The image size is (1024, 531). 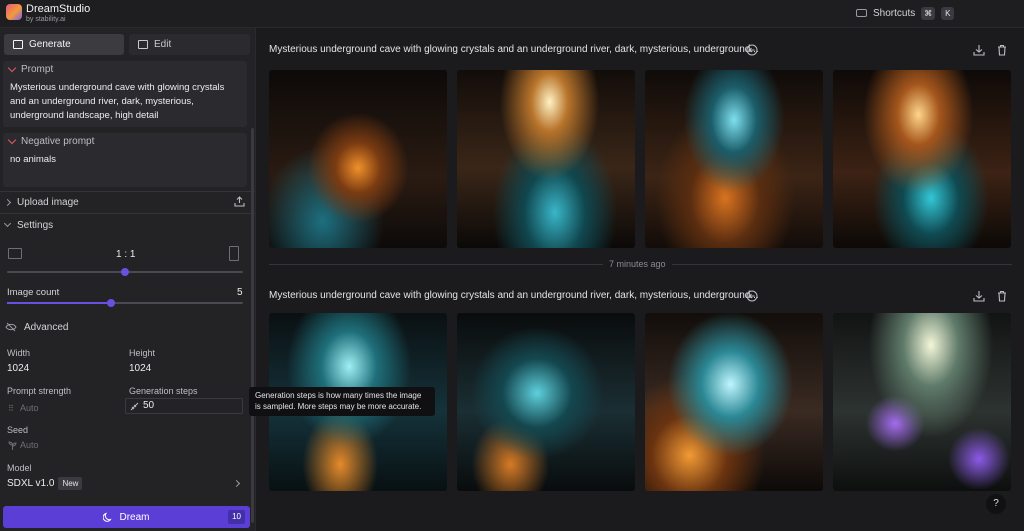 What do you see at coordinates (48, 202) in the screenshot?
I see `upload-image-label: Upload image` at bounding box center [48, 202].